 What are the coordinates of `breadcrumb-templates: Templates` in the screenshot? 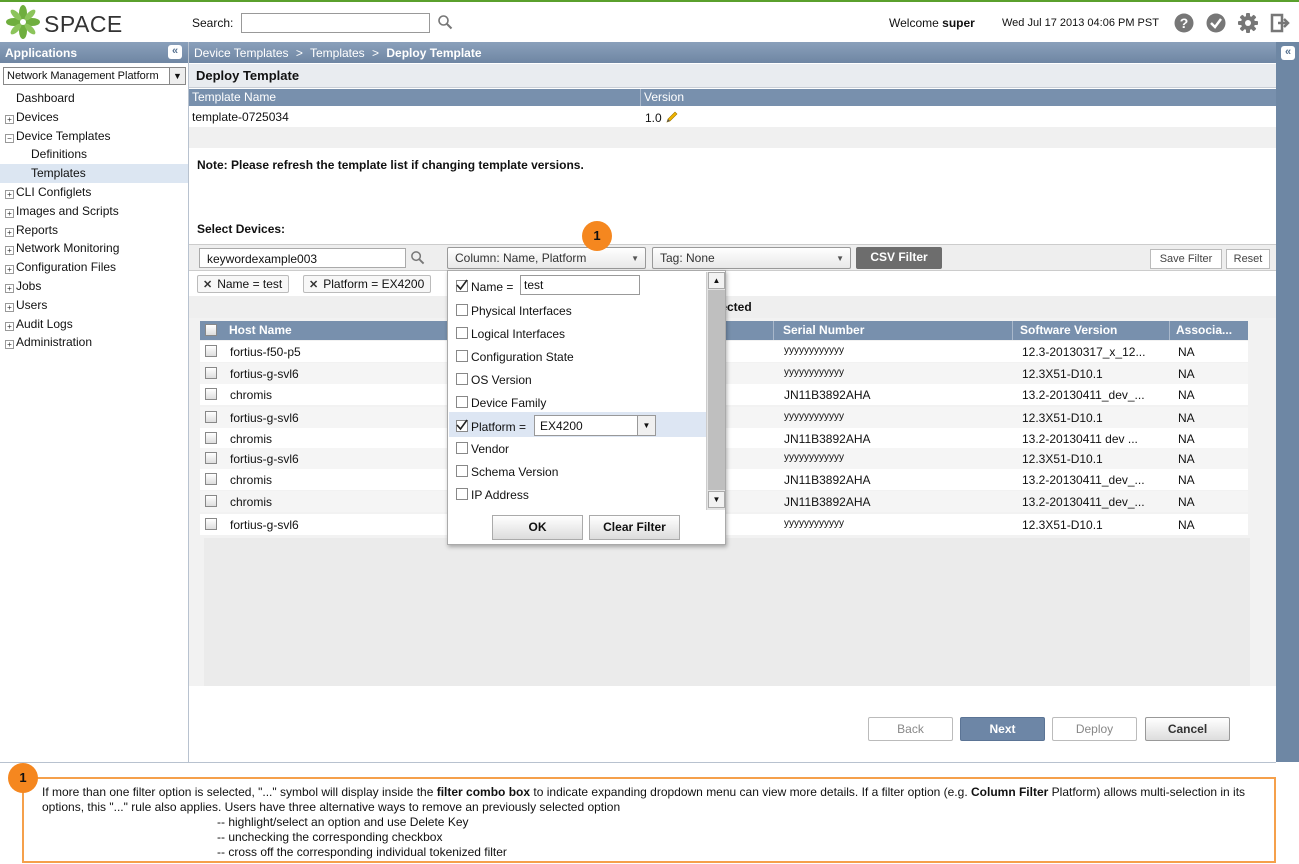 It's located at (337, 53).